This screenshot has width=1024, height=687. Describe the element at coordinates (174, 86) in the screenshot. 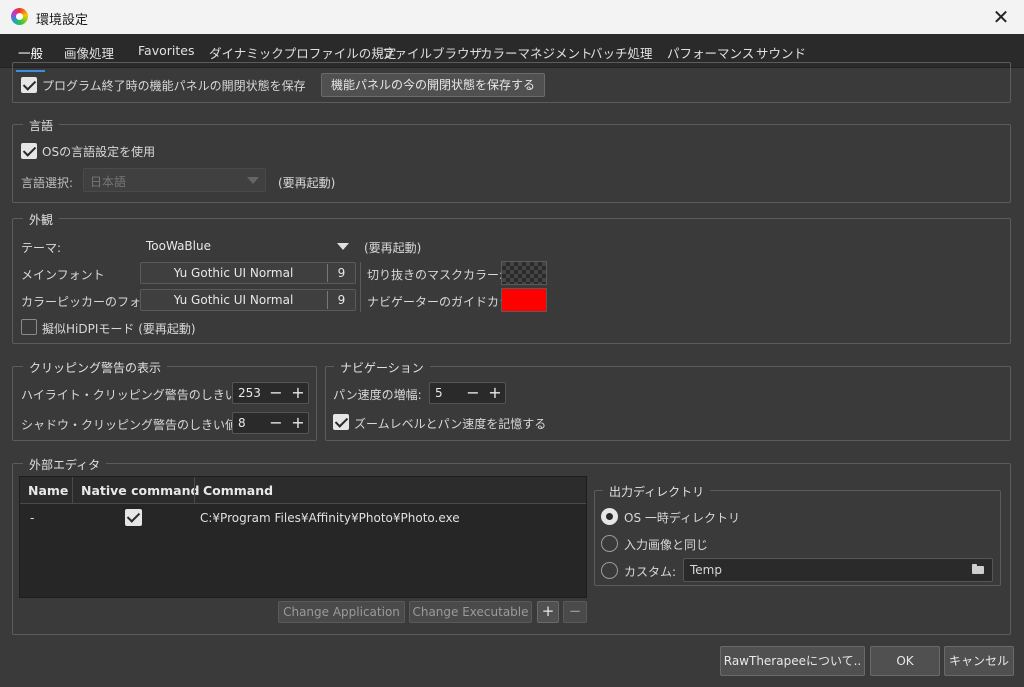

I see `save-panel-state-label: プログラム終了時の機能パネルの開閉状態を保存` at that location.